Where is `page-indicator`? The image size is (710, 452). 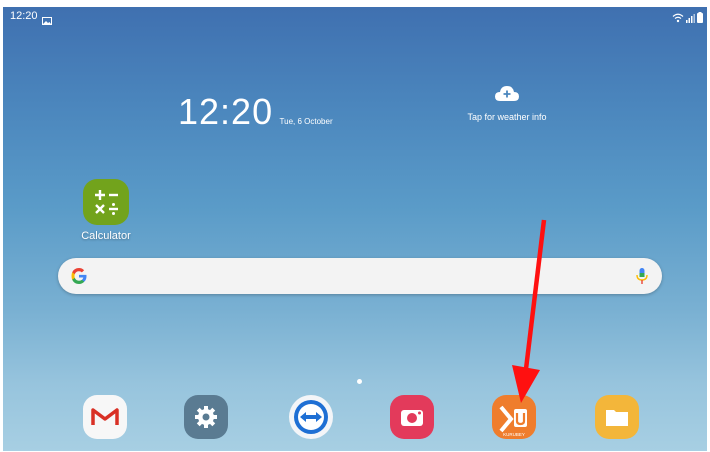
page-indicator is located at coordinates (359, 381).